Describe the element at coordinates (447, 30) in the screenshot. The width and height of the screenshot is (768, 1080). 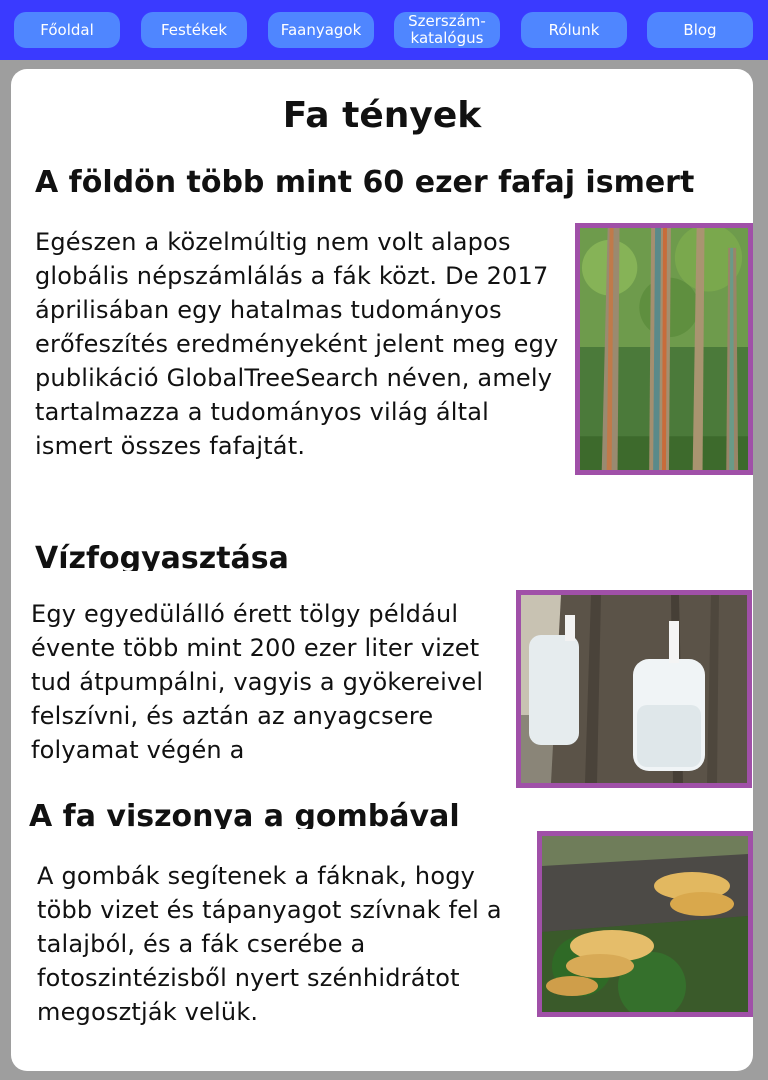
I see `nav-item-tool-catalog: Szerszám- katalógus` at that location.